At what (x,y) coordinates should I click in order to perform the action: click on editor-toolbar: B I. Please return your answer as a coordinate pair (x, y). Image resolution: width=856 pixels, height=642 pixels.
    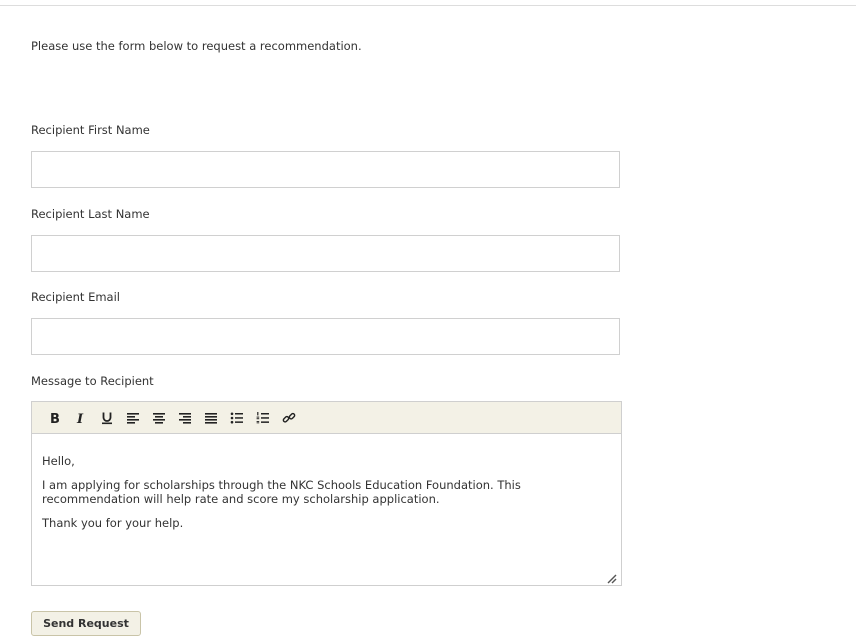
    Looking at the image, I should click on (326, 418).